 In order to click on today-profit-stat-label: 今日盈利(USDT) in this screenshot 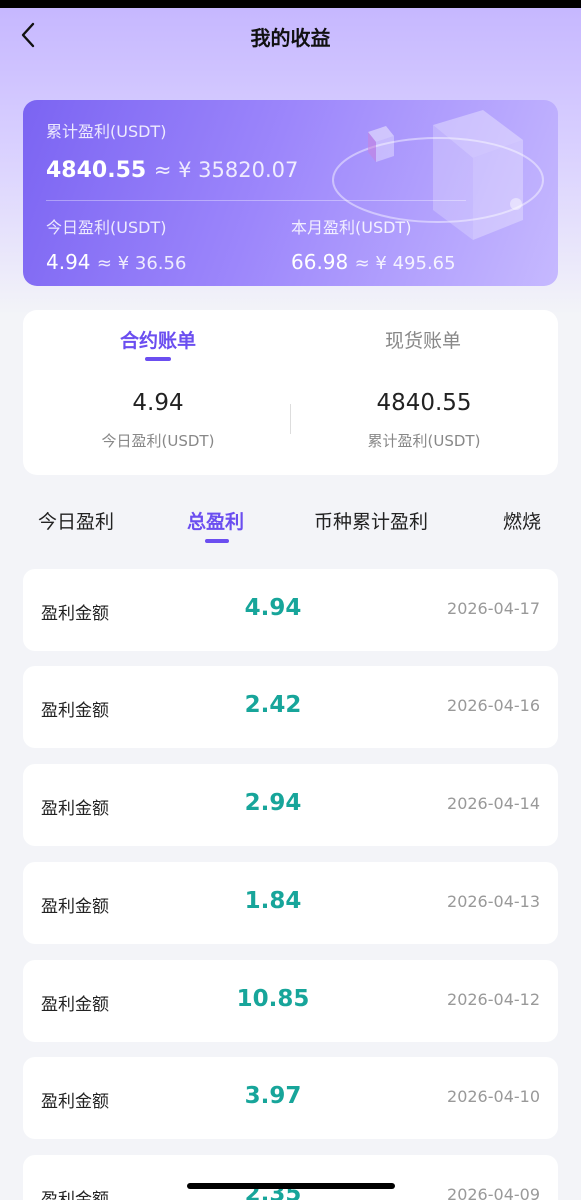, I will do `click(158, 441)`.